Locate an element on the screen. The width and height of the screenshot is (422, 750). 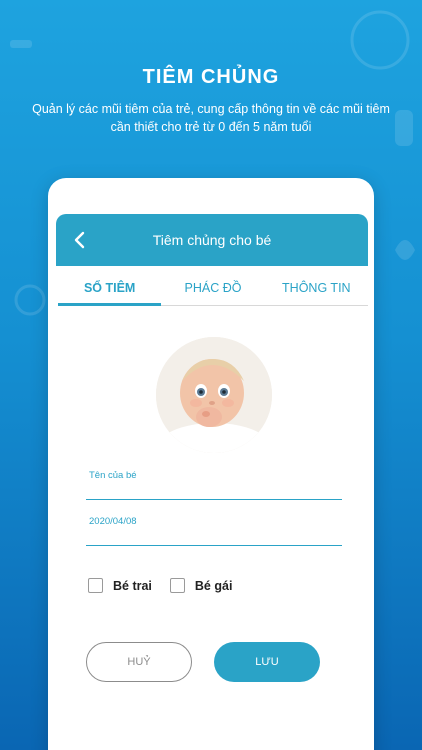
birthdate-input is located at coordinates (214, 521).